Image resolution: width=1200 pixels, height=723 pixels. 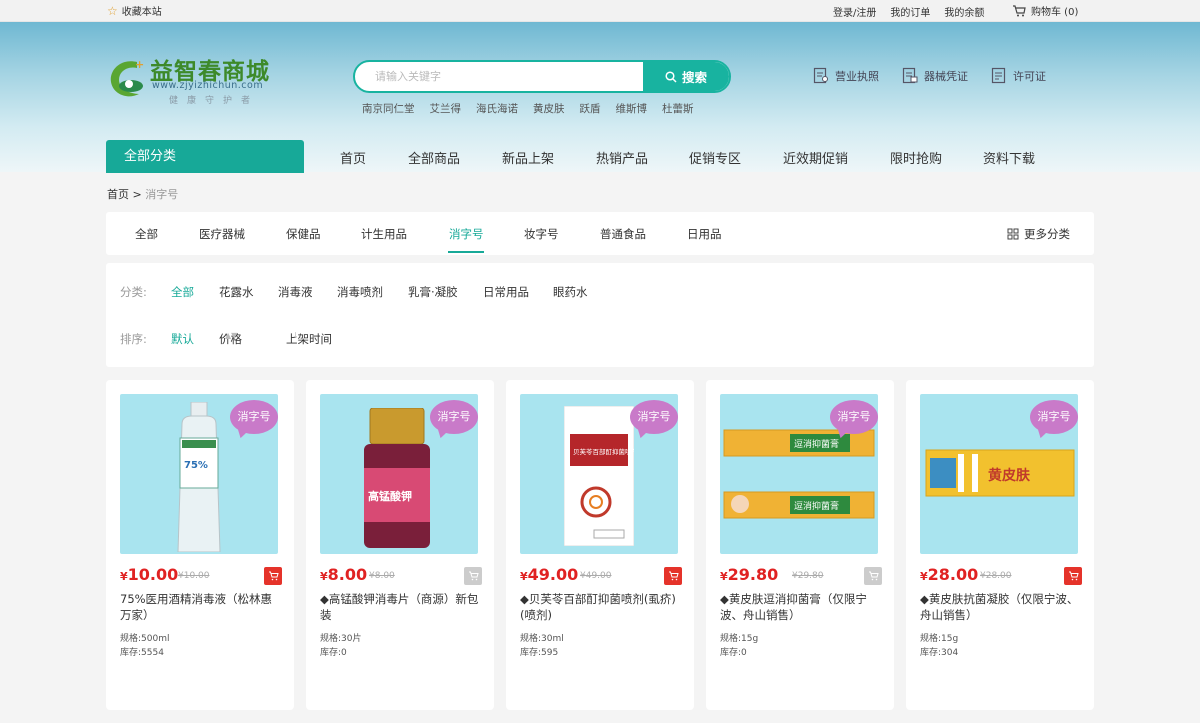 What do you see at coordinates (704, 234) in the screenshot?
I see `tab-daily-use: 日用品` at bounding box center [704, 234].